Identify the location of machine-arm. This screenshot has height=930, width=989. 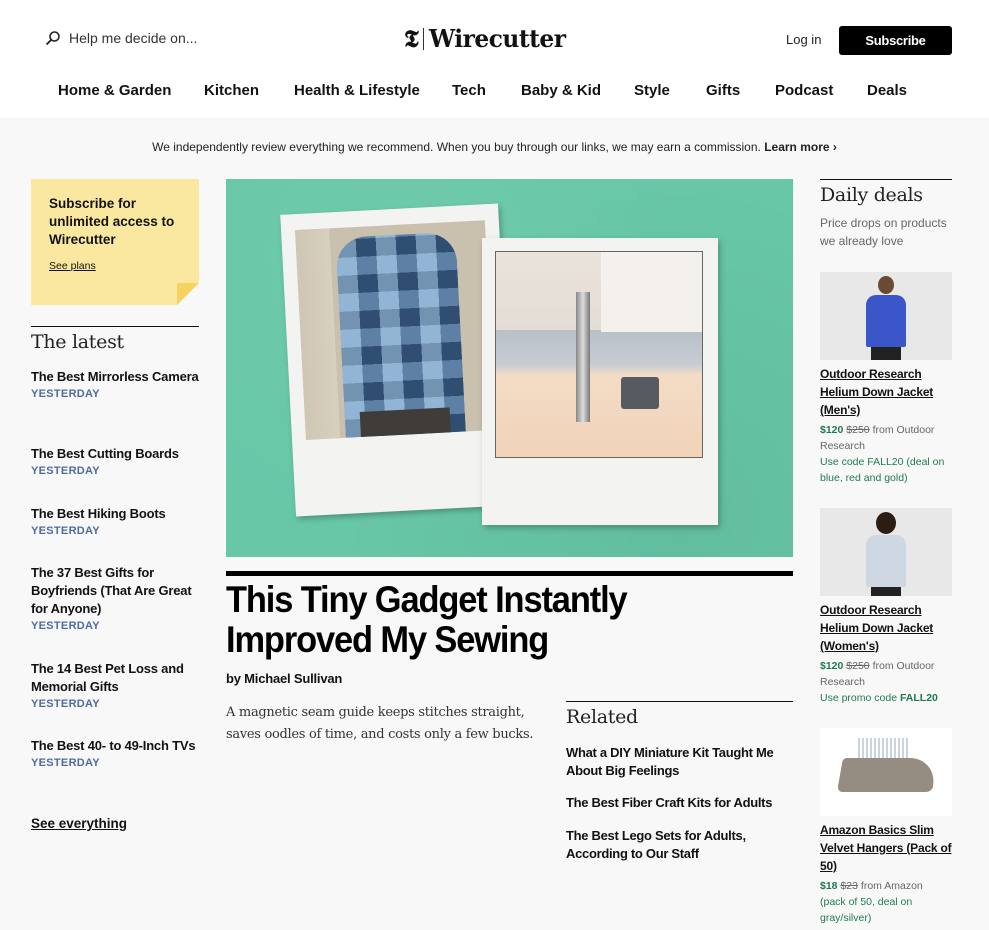
(651, 292).